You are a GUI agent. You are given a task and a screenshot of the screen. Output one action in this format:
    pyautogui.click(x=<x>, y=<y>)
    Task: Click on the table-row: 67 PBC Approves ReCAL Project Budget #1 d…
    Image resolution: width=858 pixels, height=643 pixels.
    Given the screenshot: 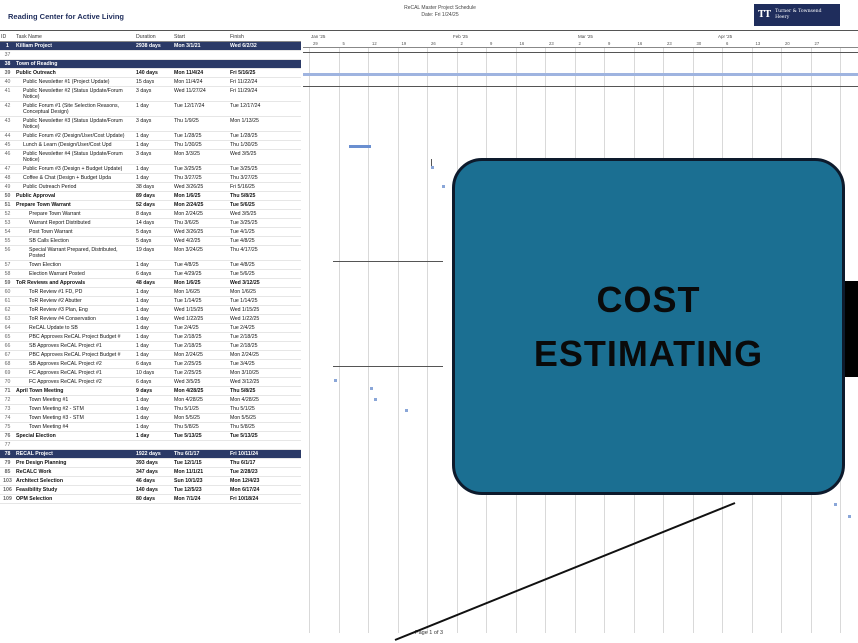 What is the action you would take?
    pyautogui.click(x=150, y=355)
    